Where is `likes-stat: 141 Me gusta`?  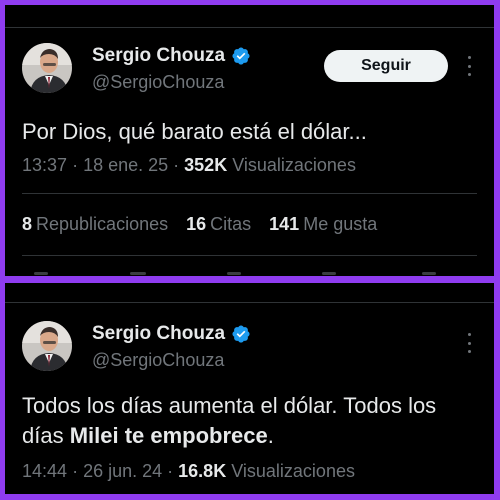
likes-stat: 141 Me gusta is located at coordinates (323, 224).